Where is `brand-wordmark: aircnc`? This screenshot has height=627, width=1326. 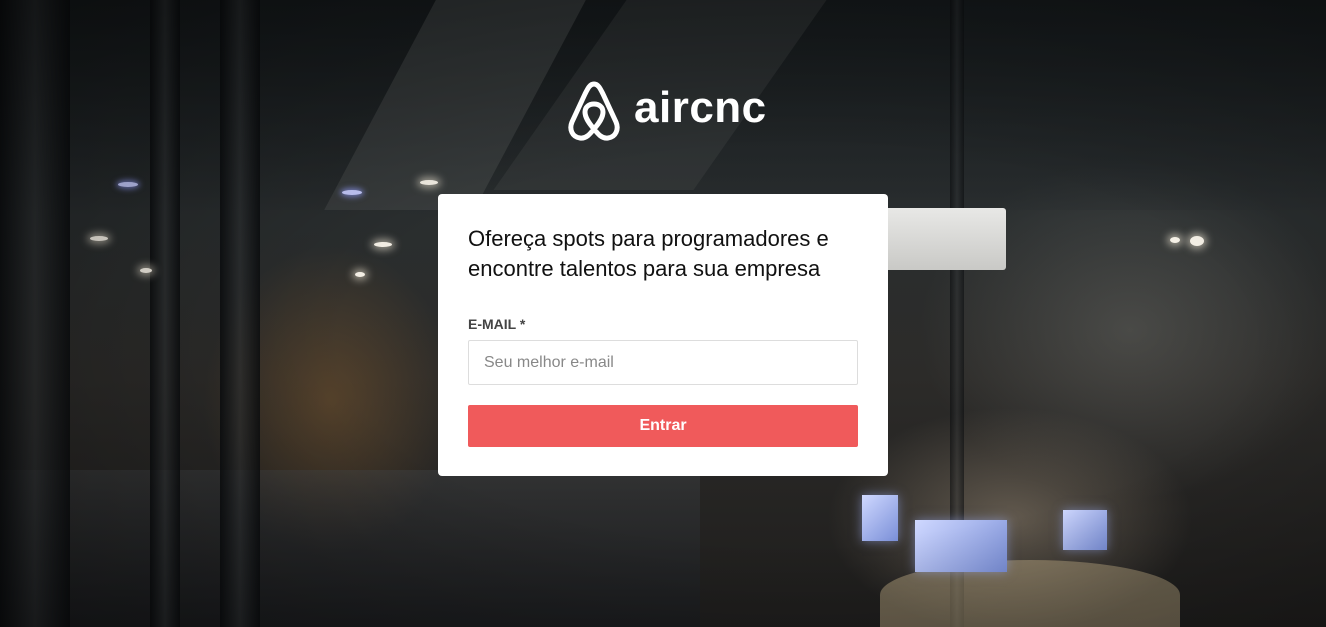 brand-wordmark: aircnc is located at coordinates (700, 107).